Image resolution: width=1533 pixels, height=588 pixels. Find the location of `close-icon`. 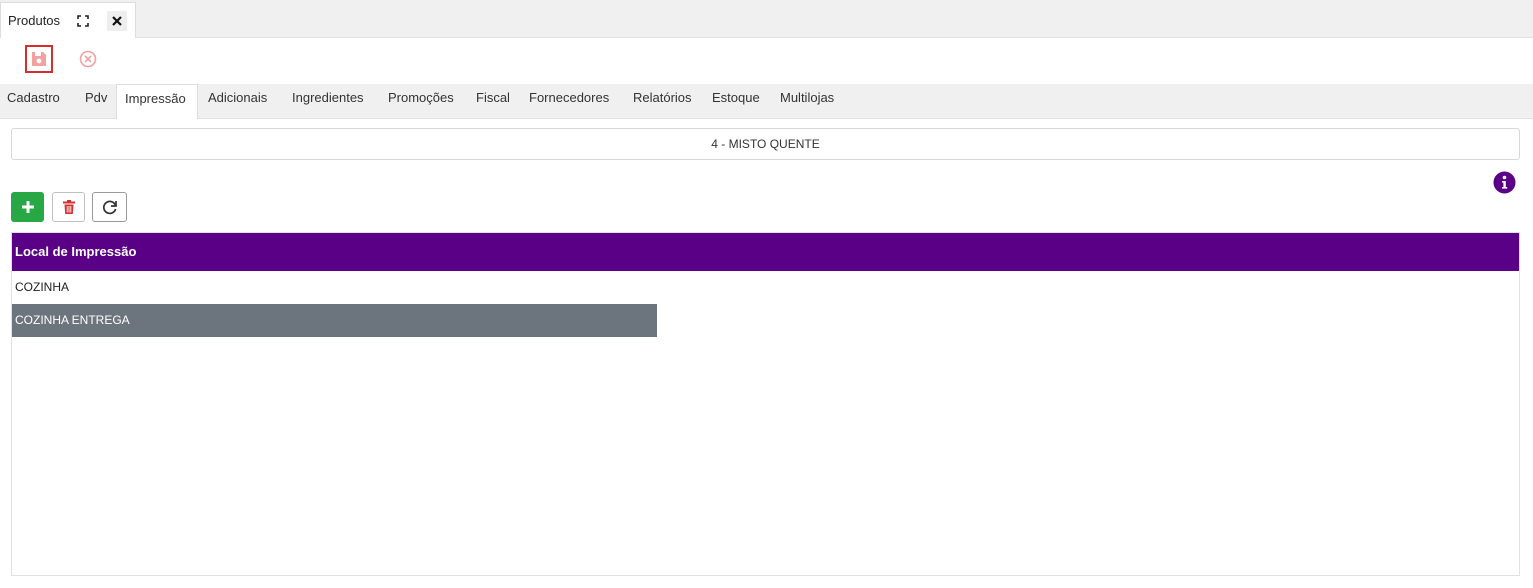

close-icon is located at coordinates (117, 21).